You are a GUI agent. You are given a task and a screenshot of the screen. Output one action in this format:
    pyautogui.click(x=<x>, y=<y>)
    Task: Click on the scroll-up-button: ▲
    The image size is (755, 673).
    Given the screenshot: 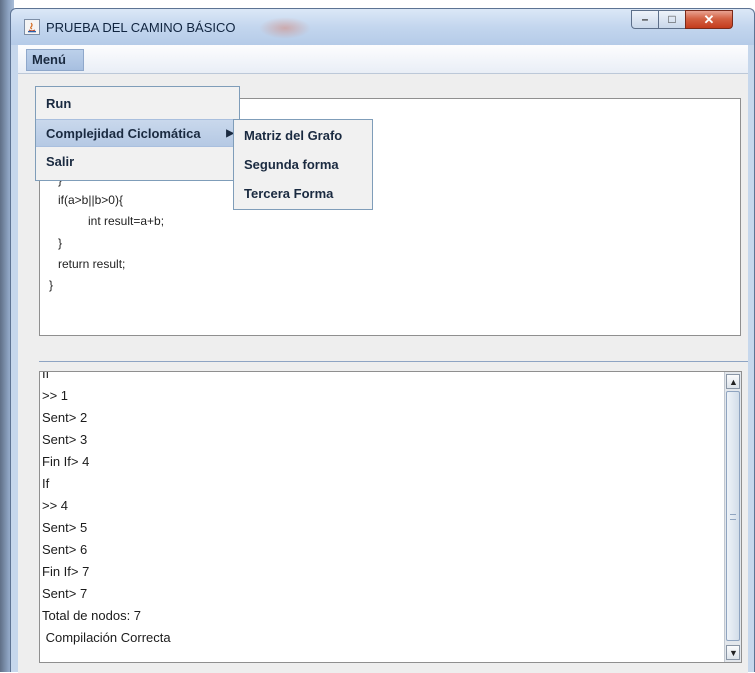 What is the action you would take?
    pyautogui.click(x=733, y=381)
    